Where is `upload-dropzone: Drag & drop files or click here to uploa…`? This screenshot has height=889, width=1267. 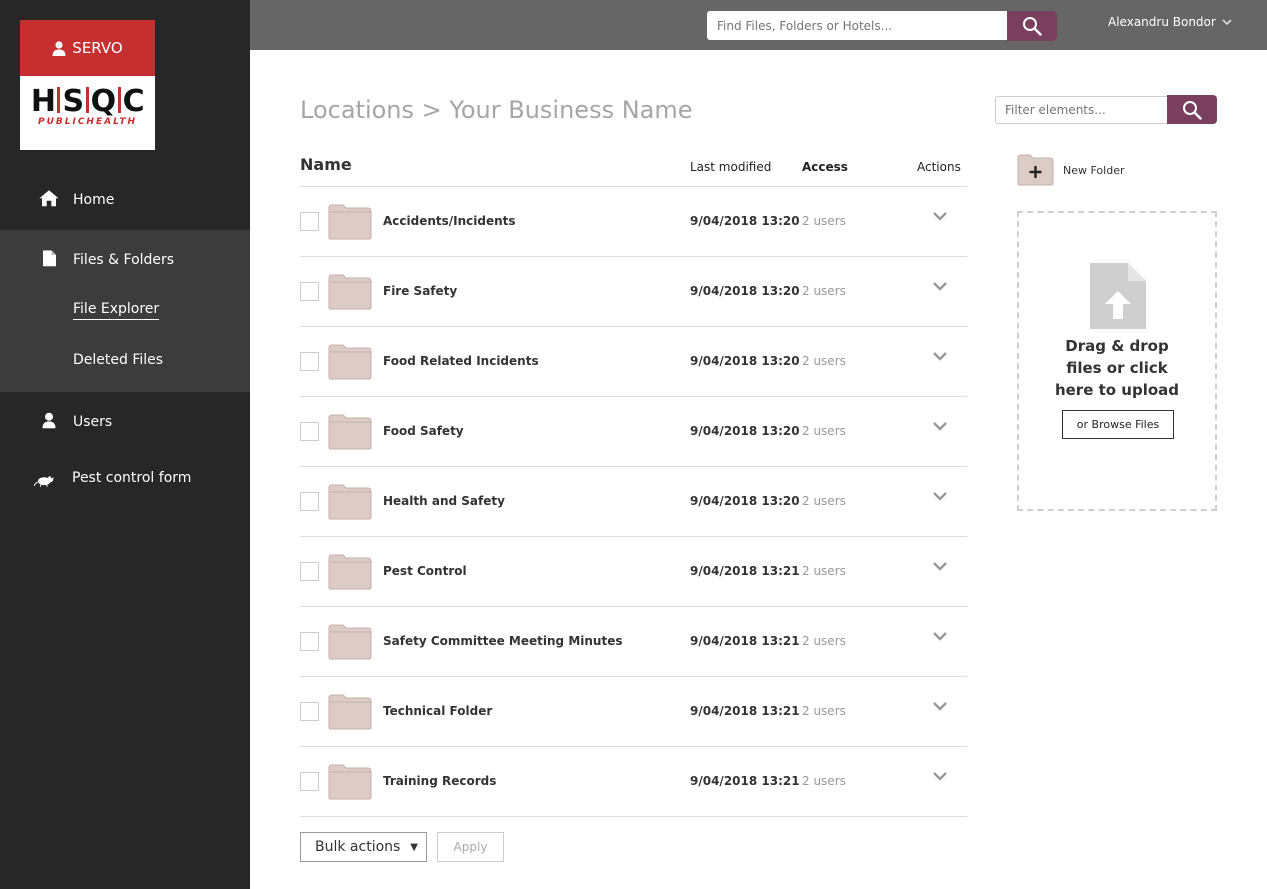
upload-dropzone: Drag & drop files or click here to uploa… is located at coordinates (1117, 361).